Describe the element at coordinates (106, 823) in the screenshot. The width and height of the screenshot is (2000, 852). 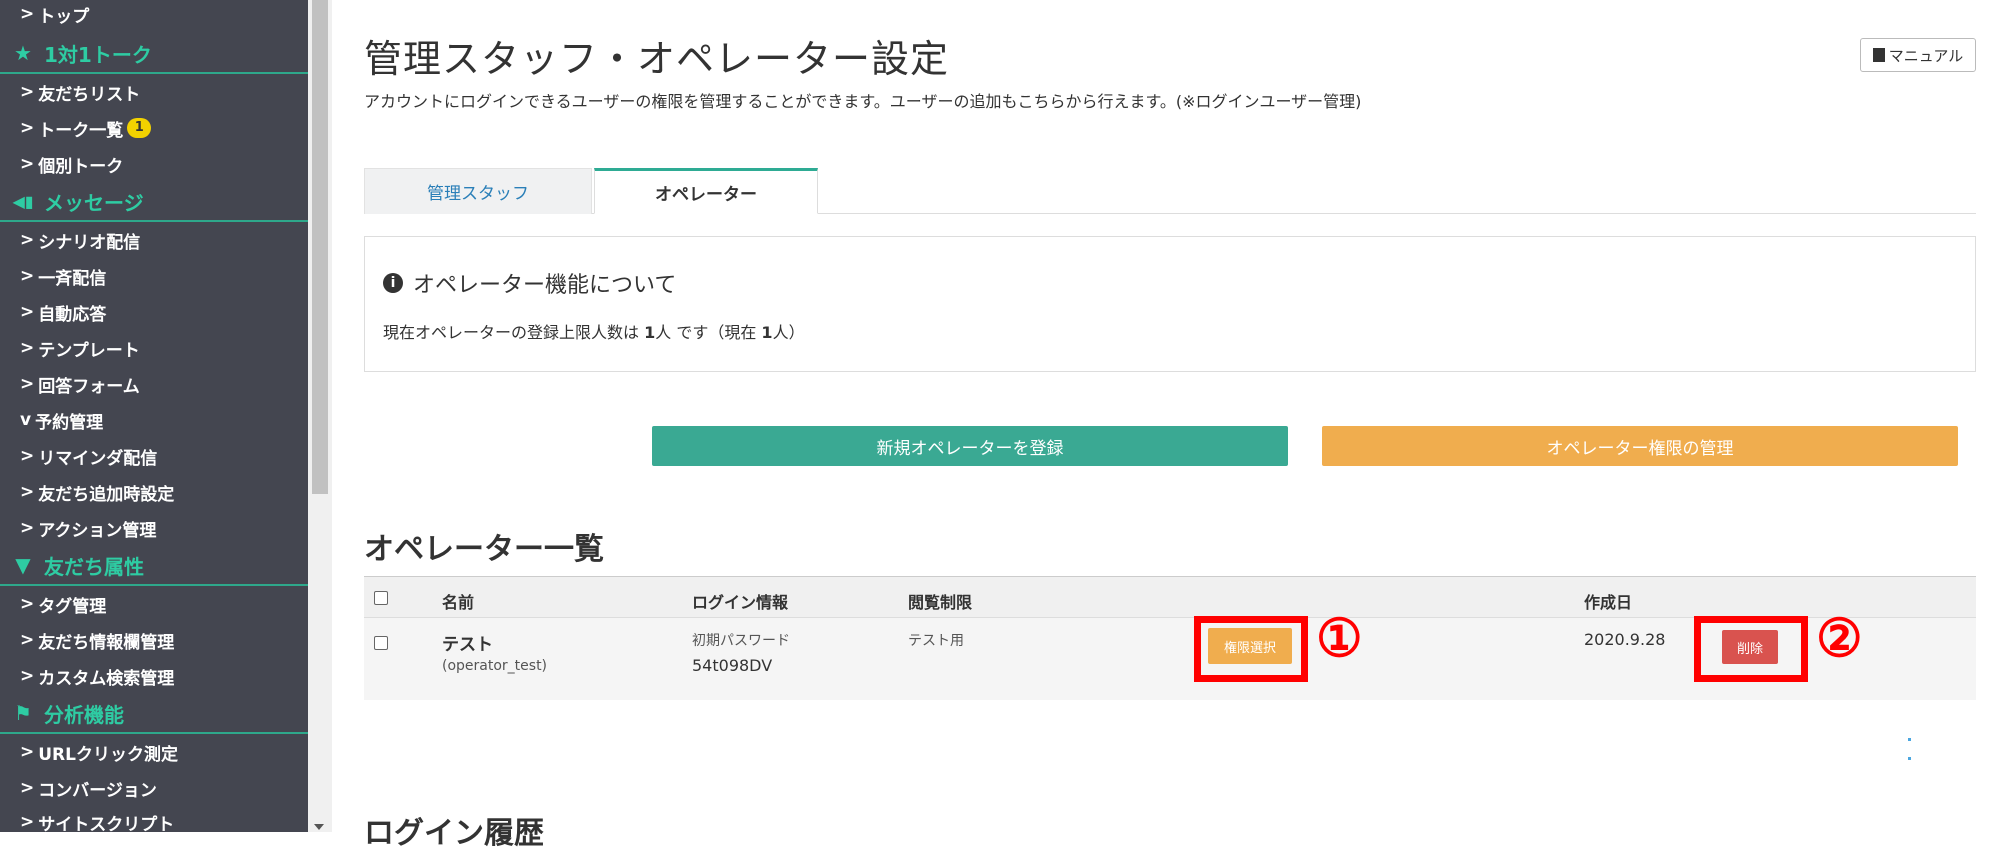
I see `sidebar-item-label: サイトスクリプト` at that location.